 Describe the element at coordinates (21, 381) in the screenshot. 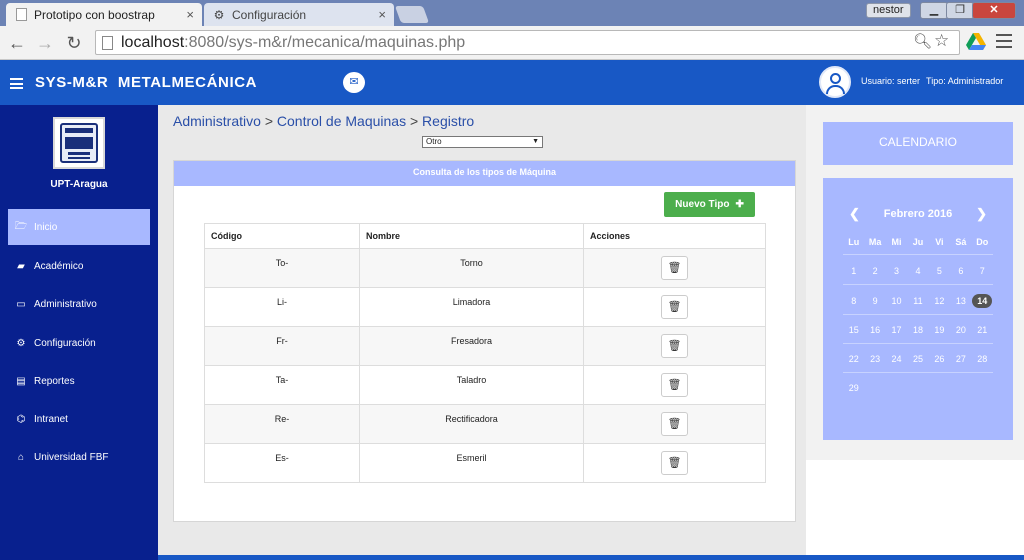

I see `document-icon: ▤` at that location.